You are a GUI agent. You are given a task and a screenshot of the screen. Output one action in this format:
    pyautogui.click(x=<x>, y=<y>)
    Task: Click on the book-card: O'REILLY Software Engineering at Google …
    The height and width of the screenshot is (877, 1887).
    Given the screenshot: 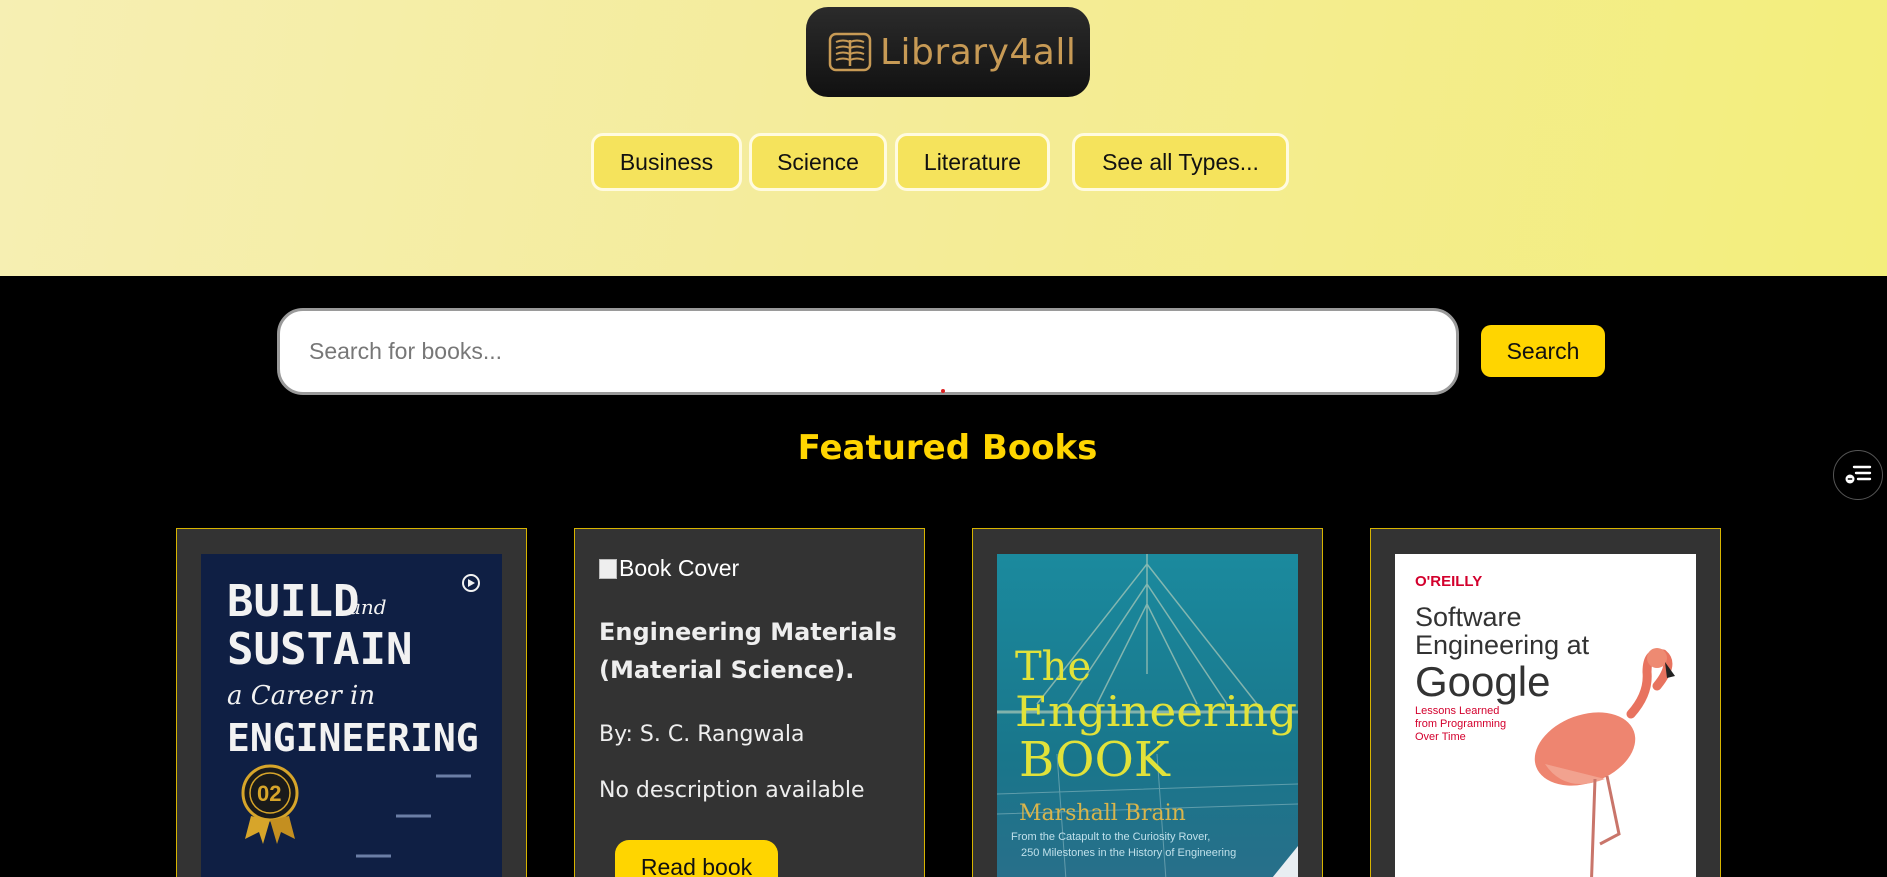 What is the action you would take?
    pyautogui.click(x=1545, y=702)
    